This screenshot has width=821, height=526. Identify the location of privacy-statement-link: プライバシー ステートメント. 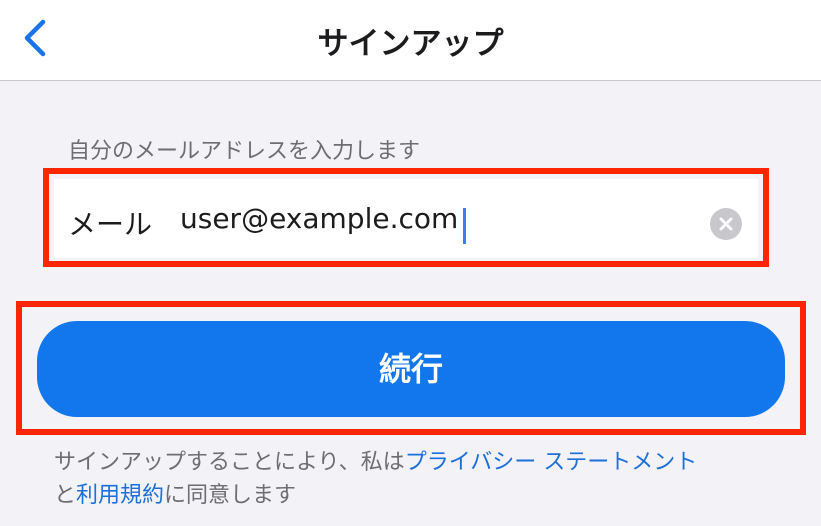
(551, 462).